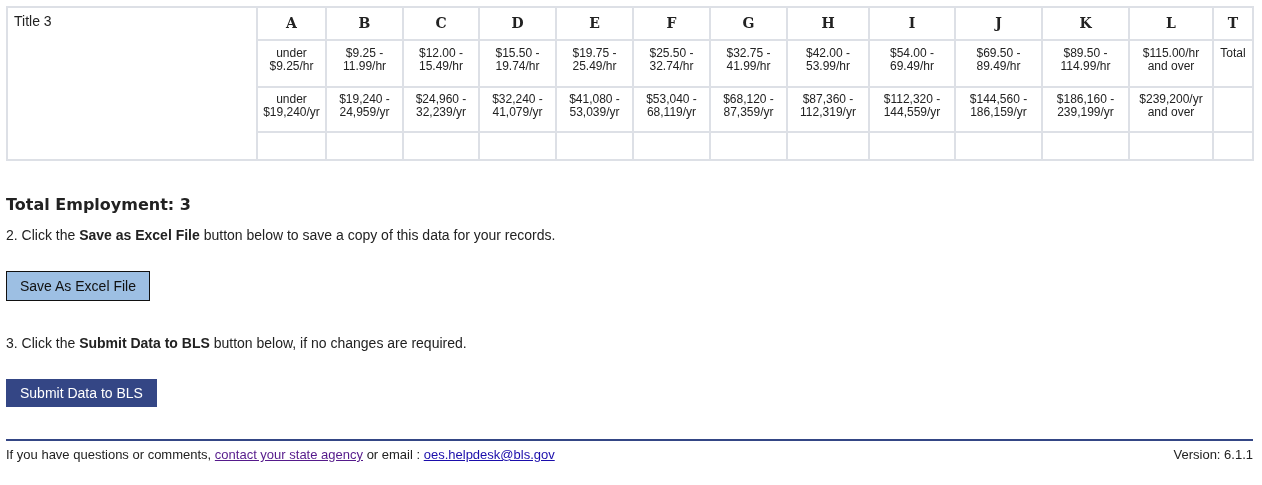 Image resolution: width=1262 pixels, height=485 pixels. What do you see at coordinates (364, 63) in the screenshot?
I see `table-cell: $9.25 - 11.99/hr` at bounding box center [364, 63].